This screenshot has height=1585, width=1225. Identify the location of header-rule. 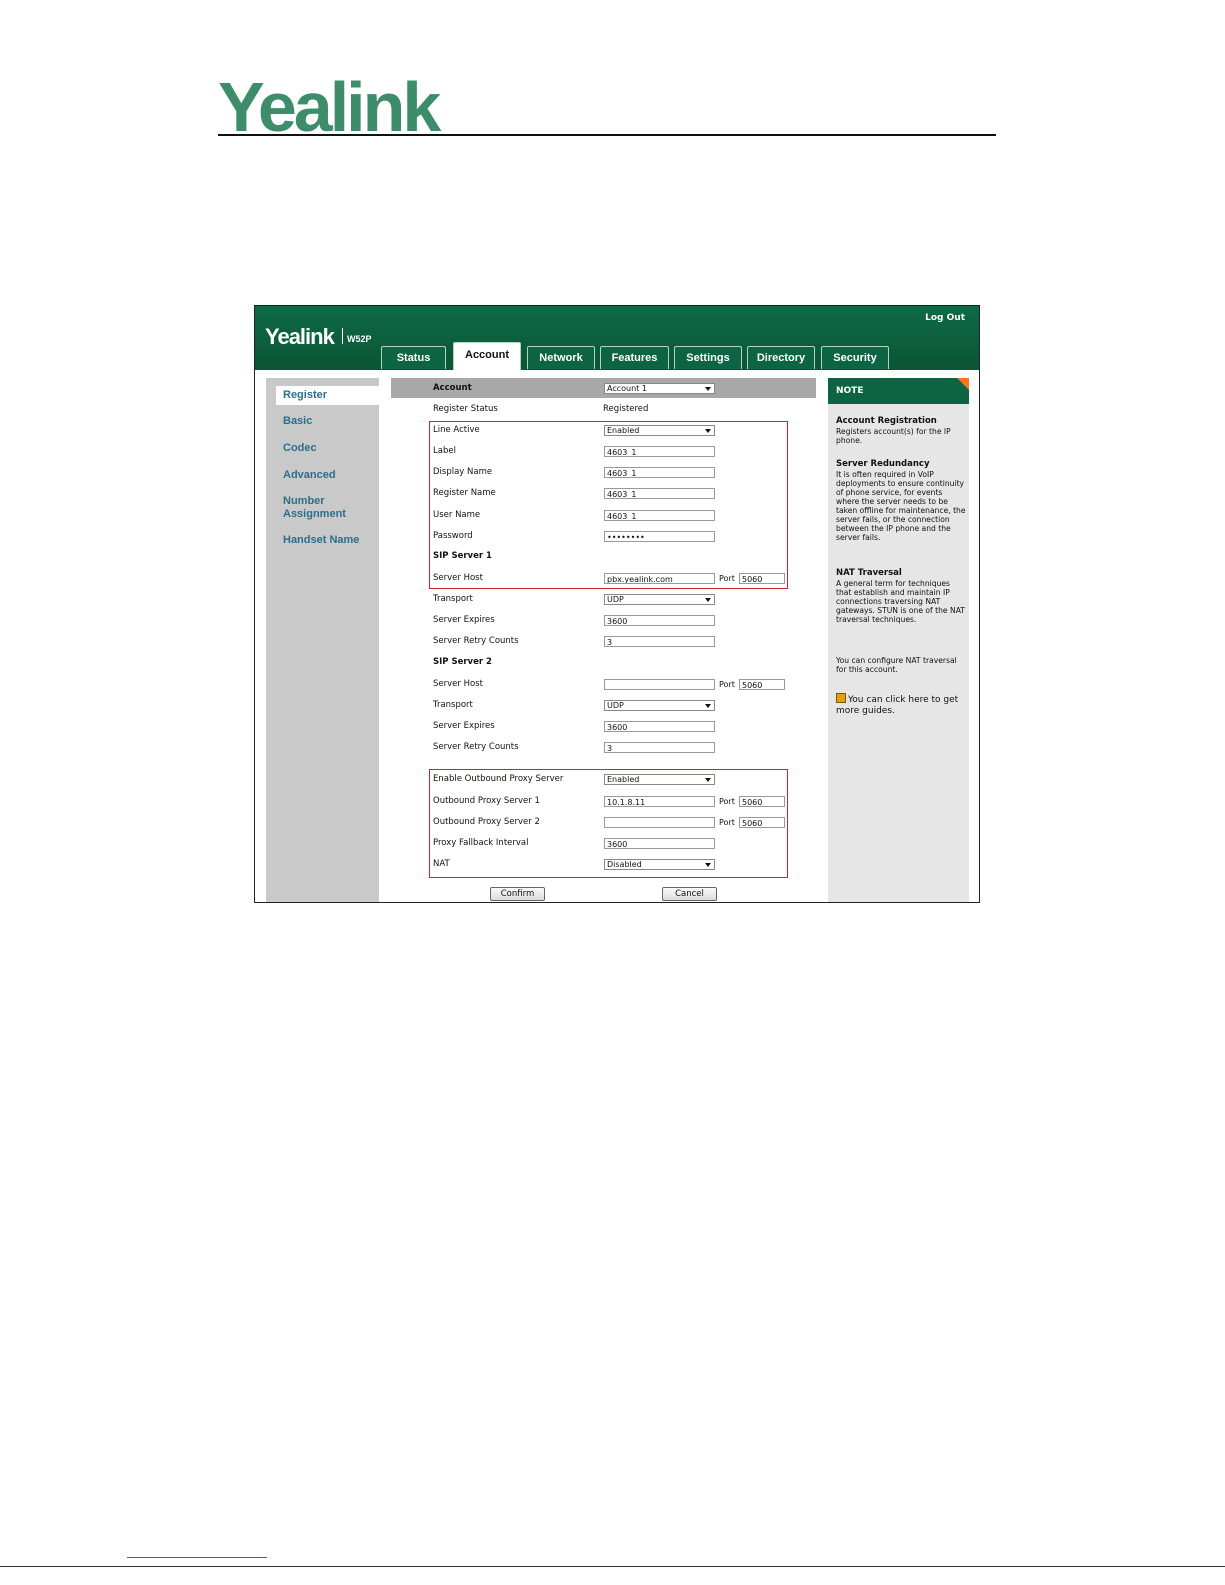
(607, 135).